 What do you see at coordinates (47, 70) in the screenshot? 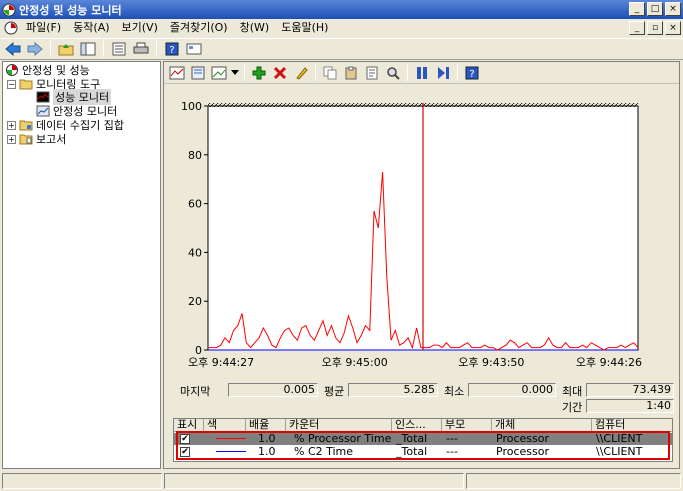
I see `tree-item-root: 안정성 및 성능` at bounding box center [47, 70].